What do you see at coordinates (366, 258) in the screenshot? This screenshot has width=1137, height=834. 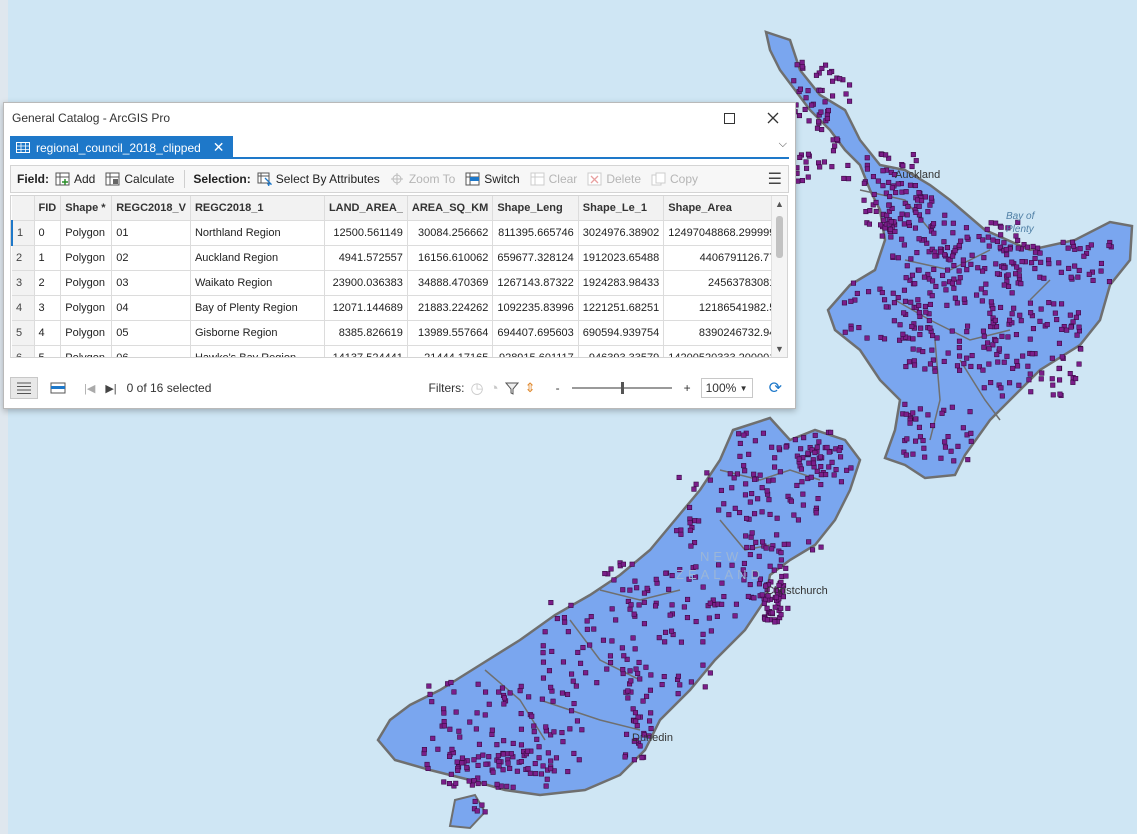 I see `table-cell: 4941.572557` at bounding box center [366, 258].